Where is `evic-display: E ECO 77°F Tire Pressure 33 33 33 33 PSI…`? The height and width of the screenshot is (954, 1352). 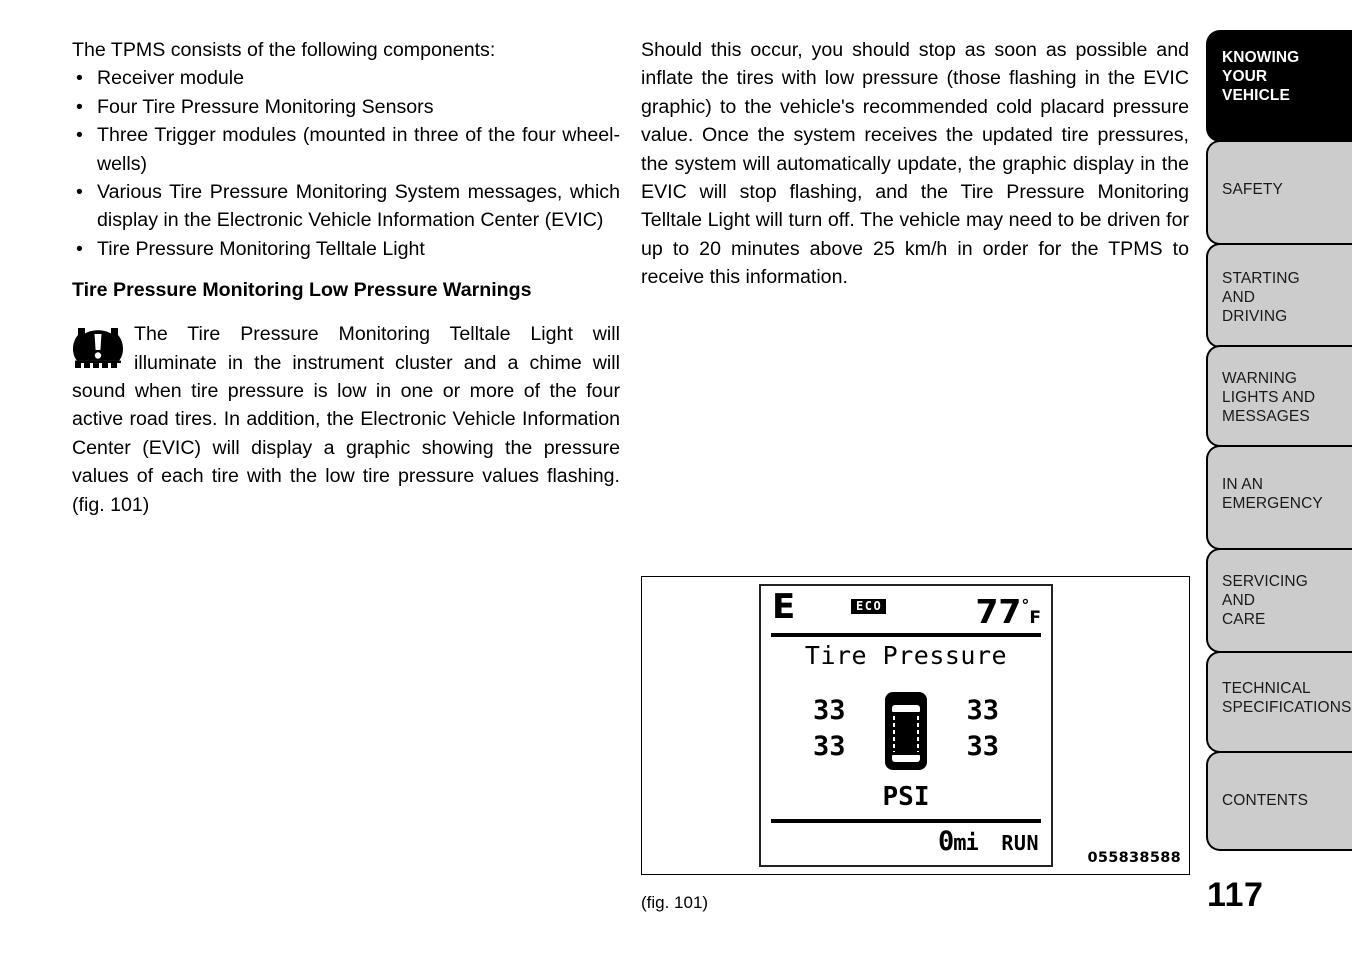
evic-display: E ECO 77°F Tire Pressure 33 33 33 33 PSI… is located at coordinates (906, 725).